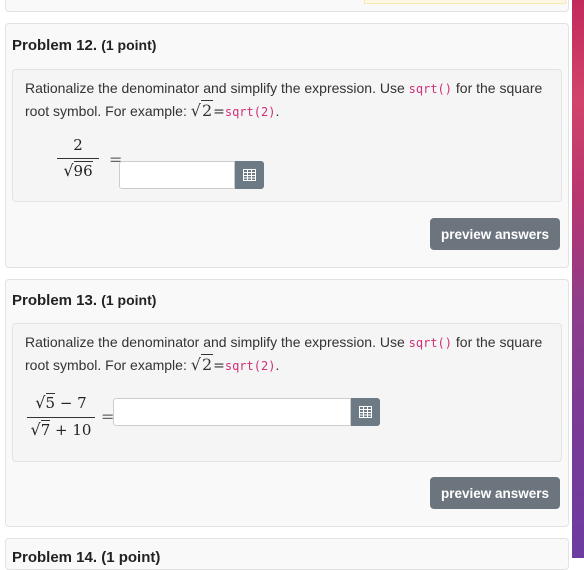  Describe the element at coordinates (465, 2) in the screenshot. I see `previous-message-box` at that location.